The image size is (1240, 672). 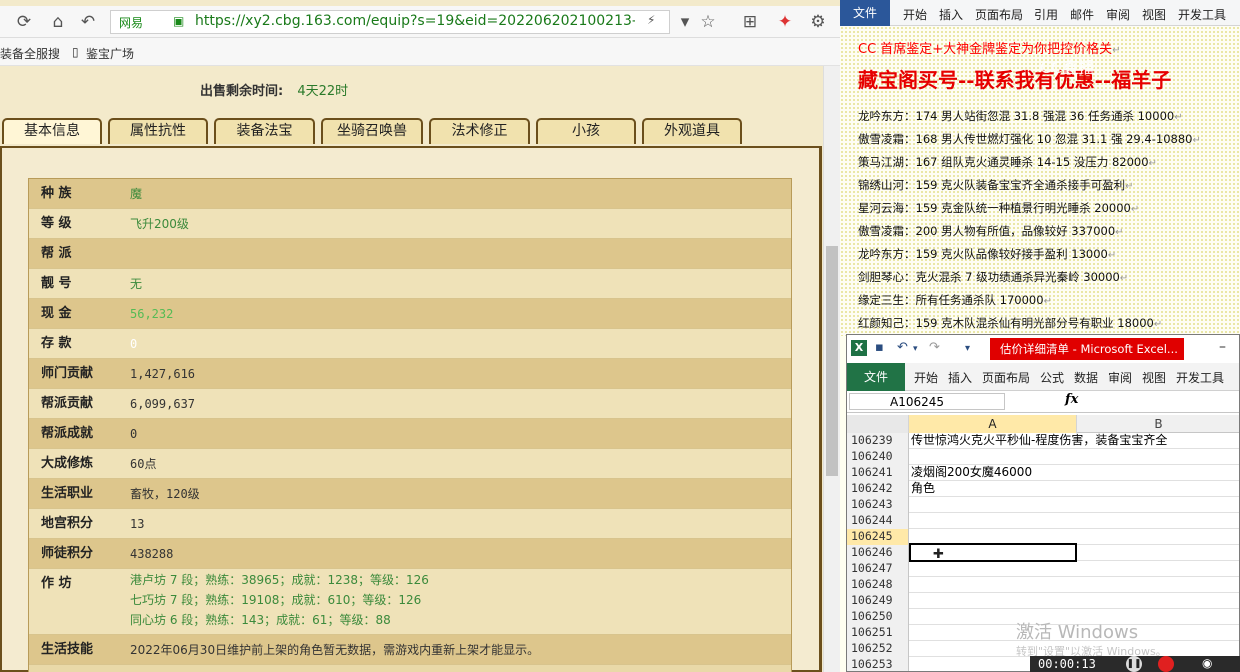 What do you see at coordinates (52, 131) in the screenshot?
I see `tab-basic-info: 基本信息` at bounding box center [52, 131].